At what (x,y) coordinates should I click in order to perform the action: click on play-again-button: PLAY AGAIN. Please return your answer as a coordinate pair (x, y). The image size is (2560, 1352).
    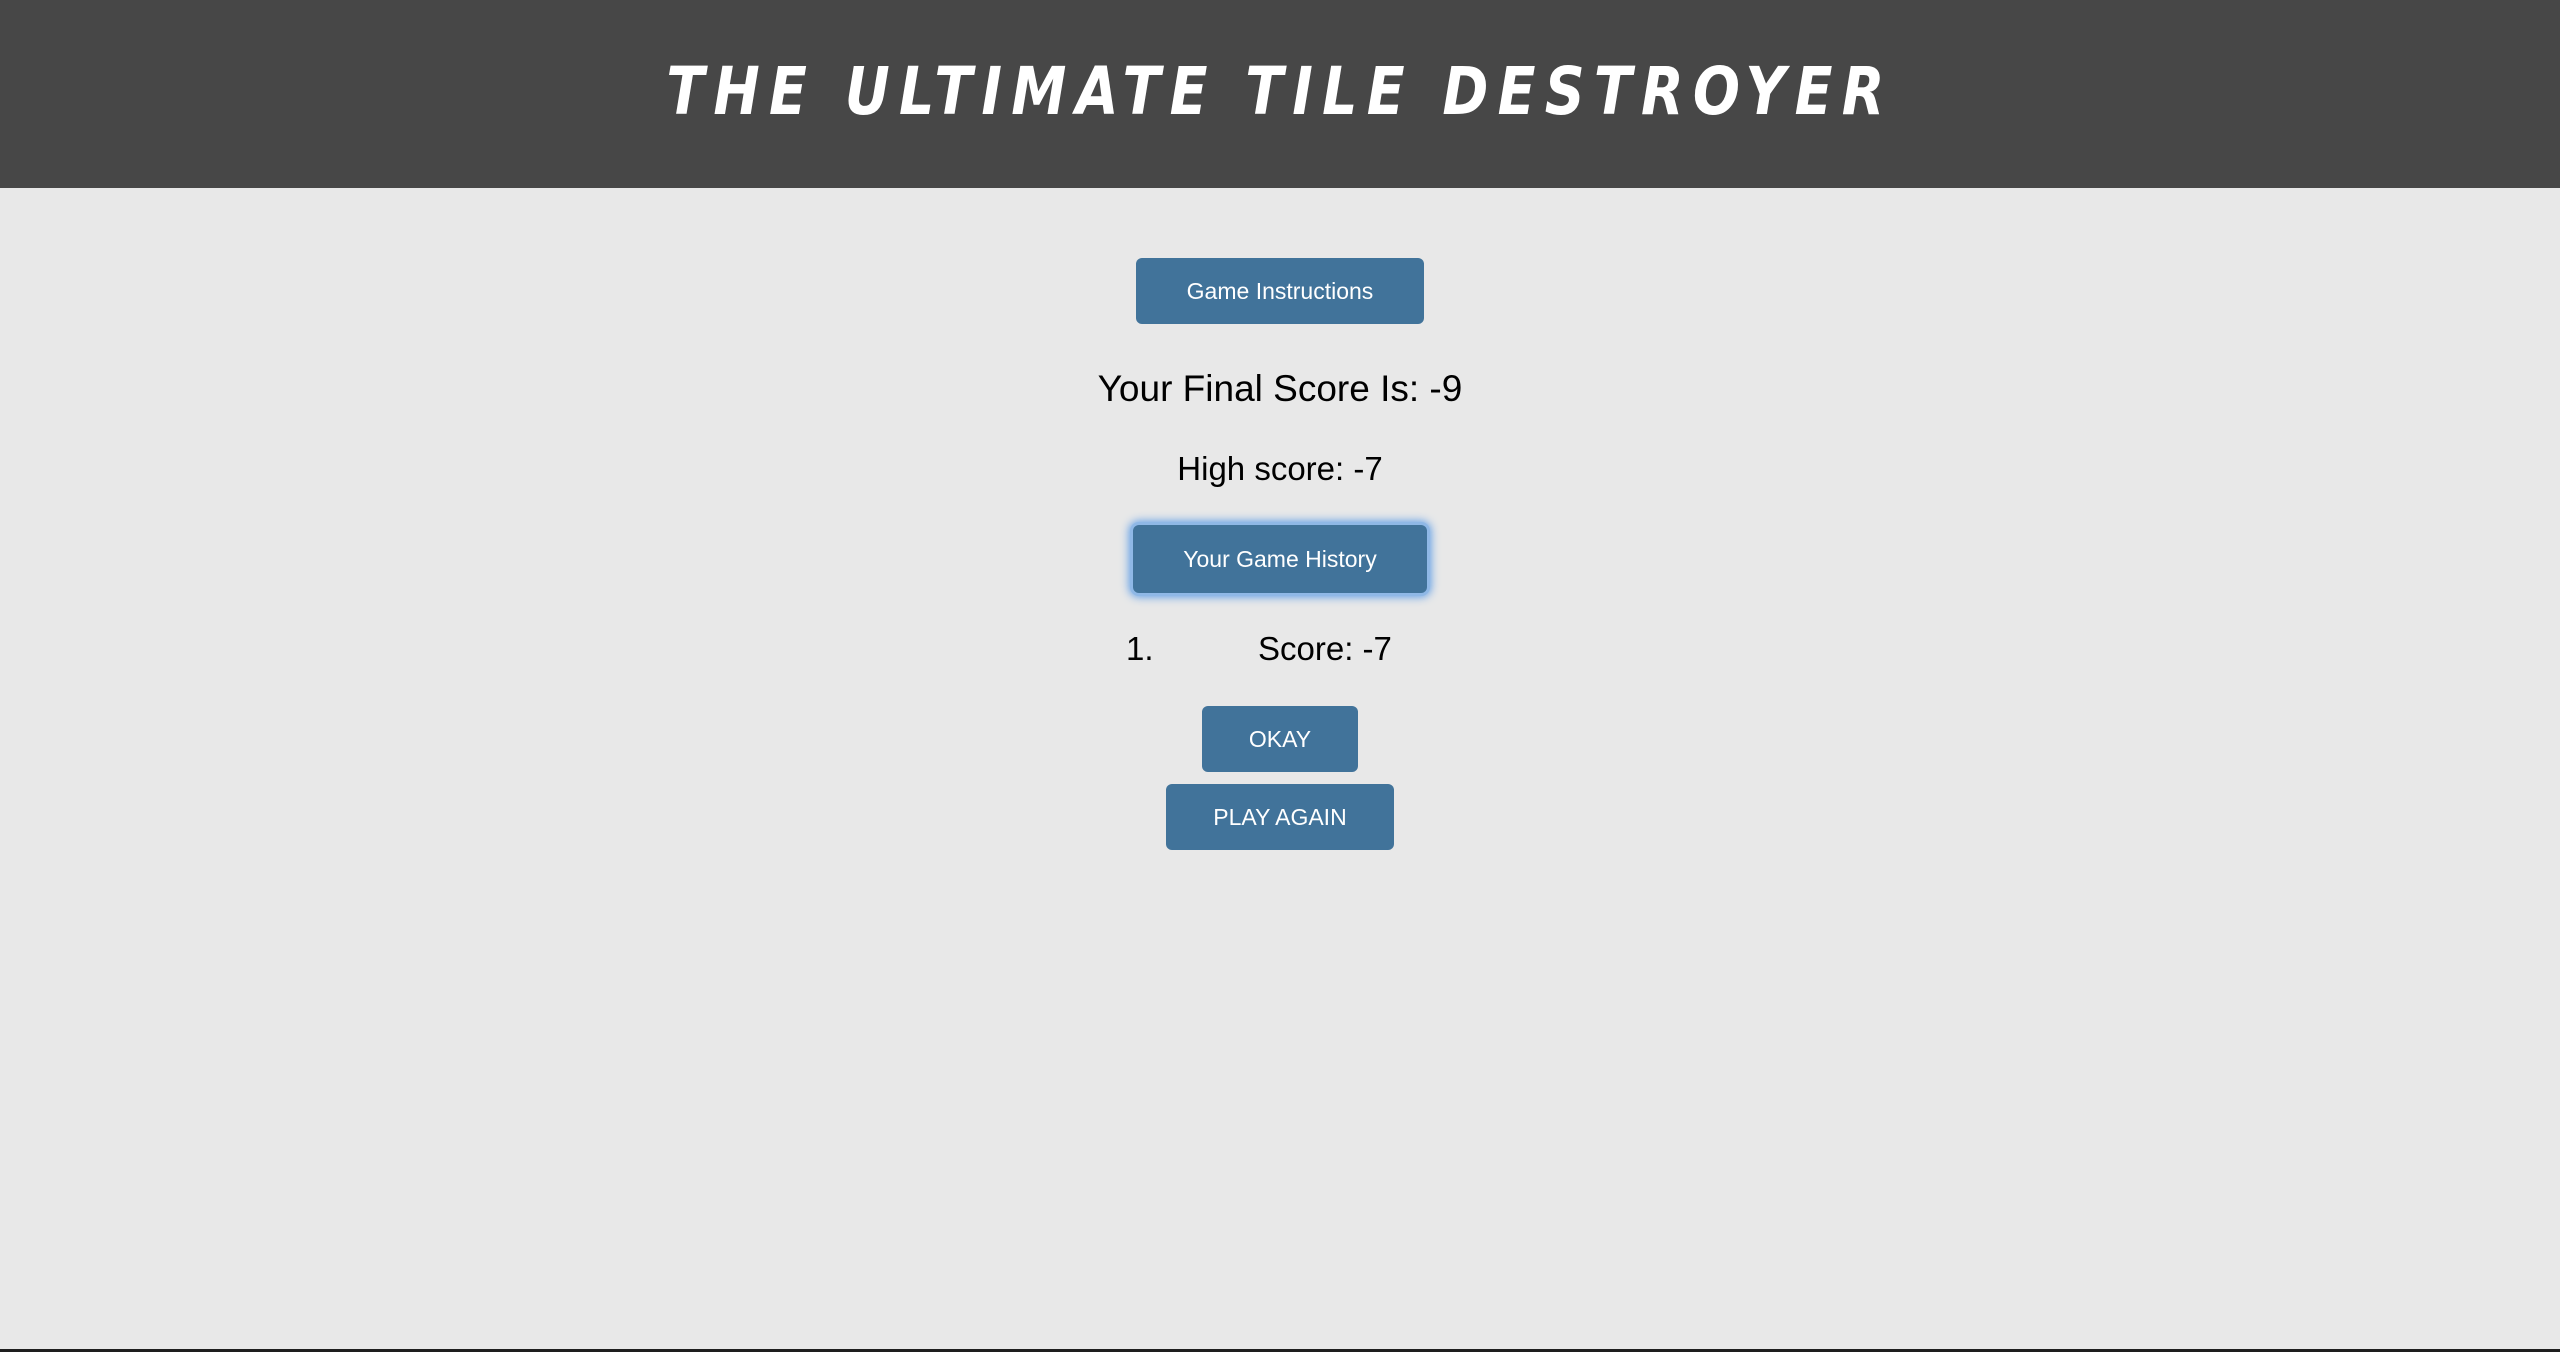
    Looking at the image, I should click on (1280, 817).